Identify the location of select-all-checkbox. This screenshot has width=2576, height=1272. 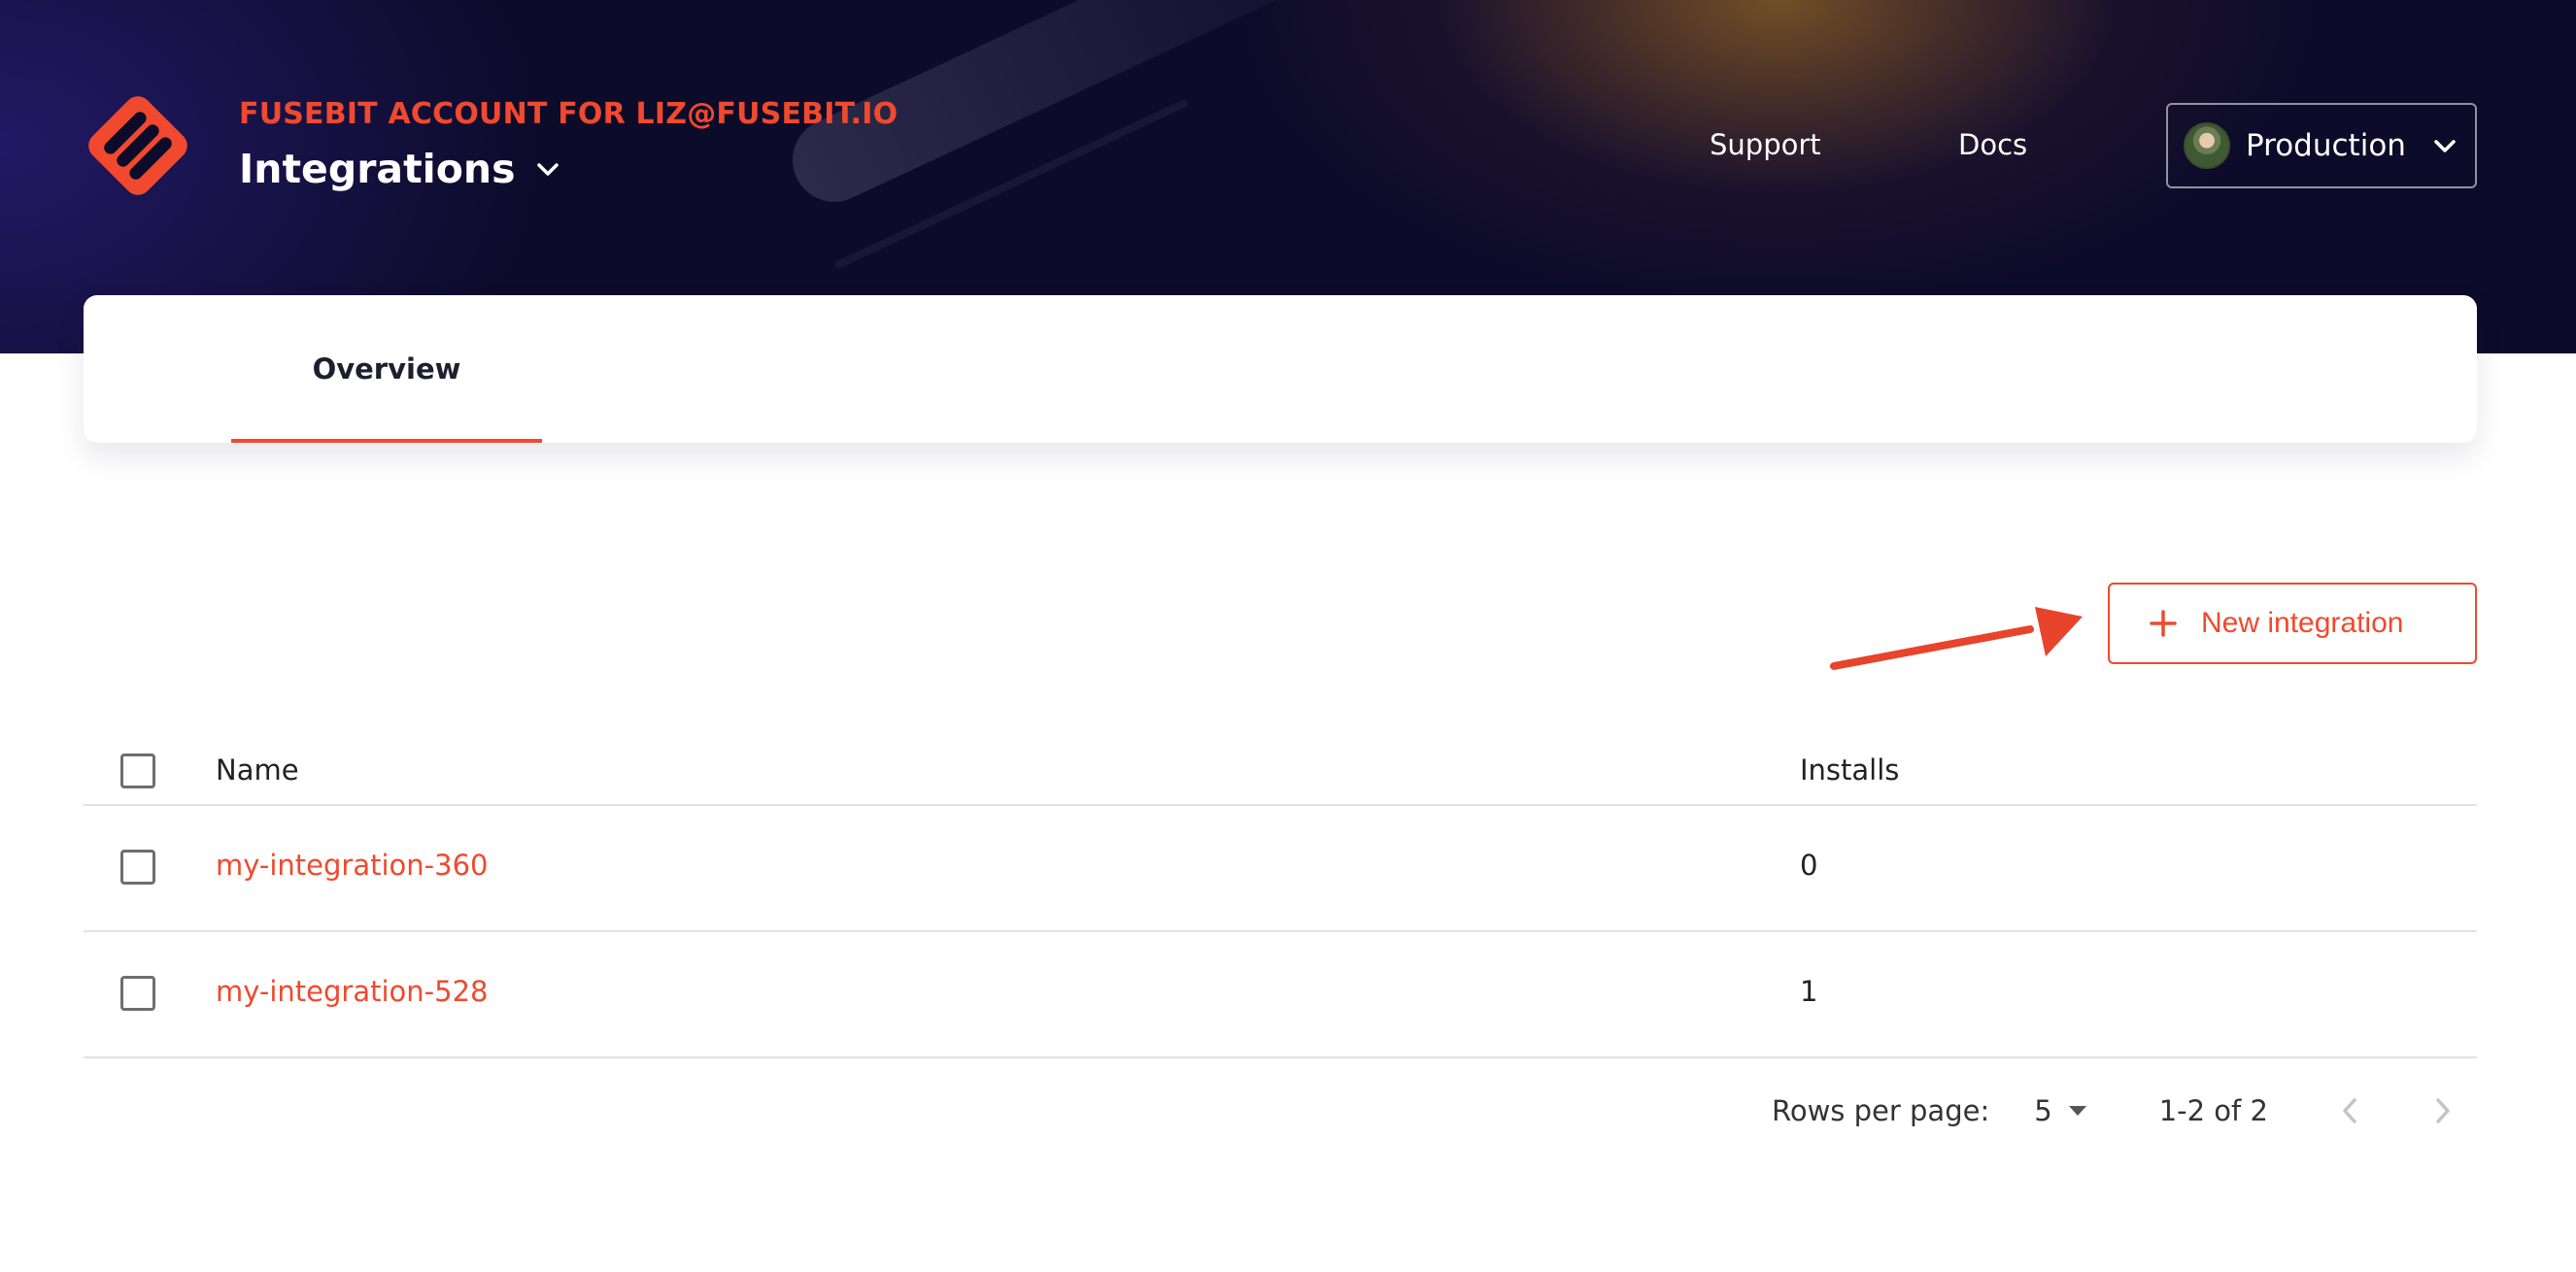
(137, 770).